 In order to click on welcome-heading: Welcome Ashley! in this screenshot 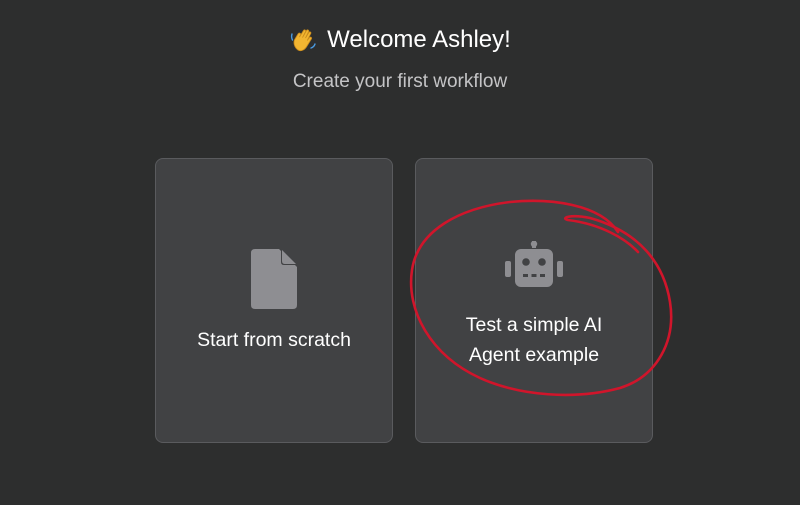, I will do `click(400, 40)`.